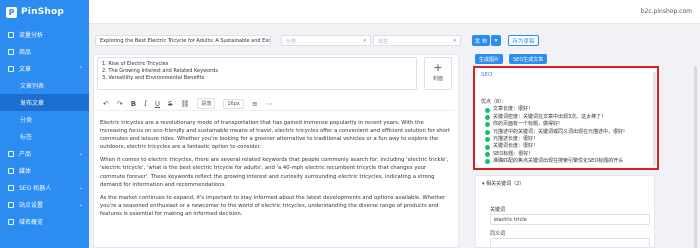 Image resolution: width=700 pixels, height=248 pixels. Describe the element at coordinates (25, 171) in the screenshot. I see `sidebar-item-label: 媒体` at that location.